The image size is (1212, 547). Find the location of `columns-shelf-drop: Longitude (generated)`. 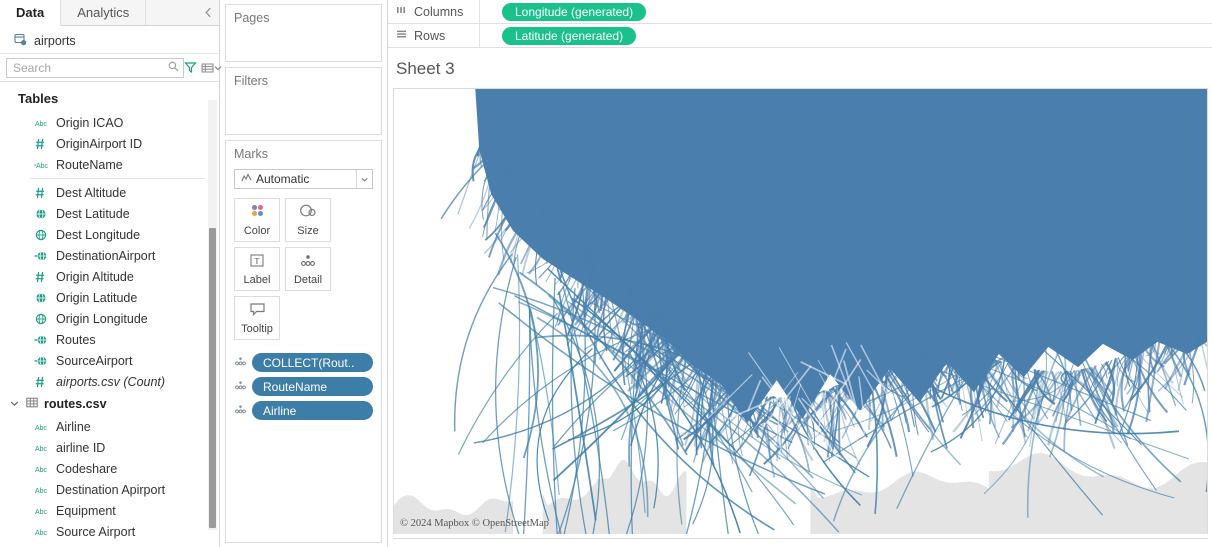

columns-shelf-drop: Longitude (generated) is located at coordinates (846, 11).